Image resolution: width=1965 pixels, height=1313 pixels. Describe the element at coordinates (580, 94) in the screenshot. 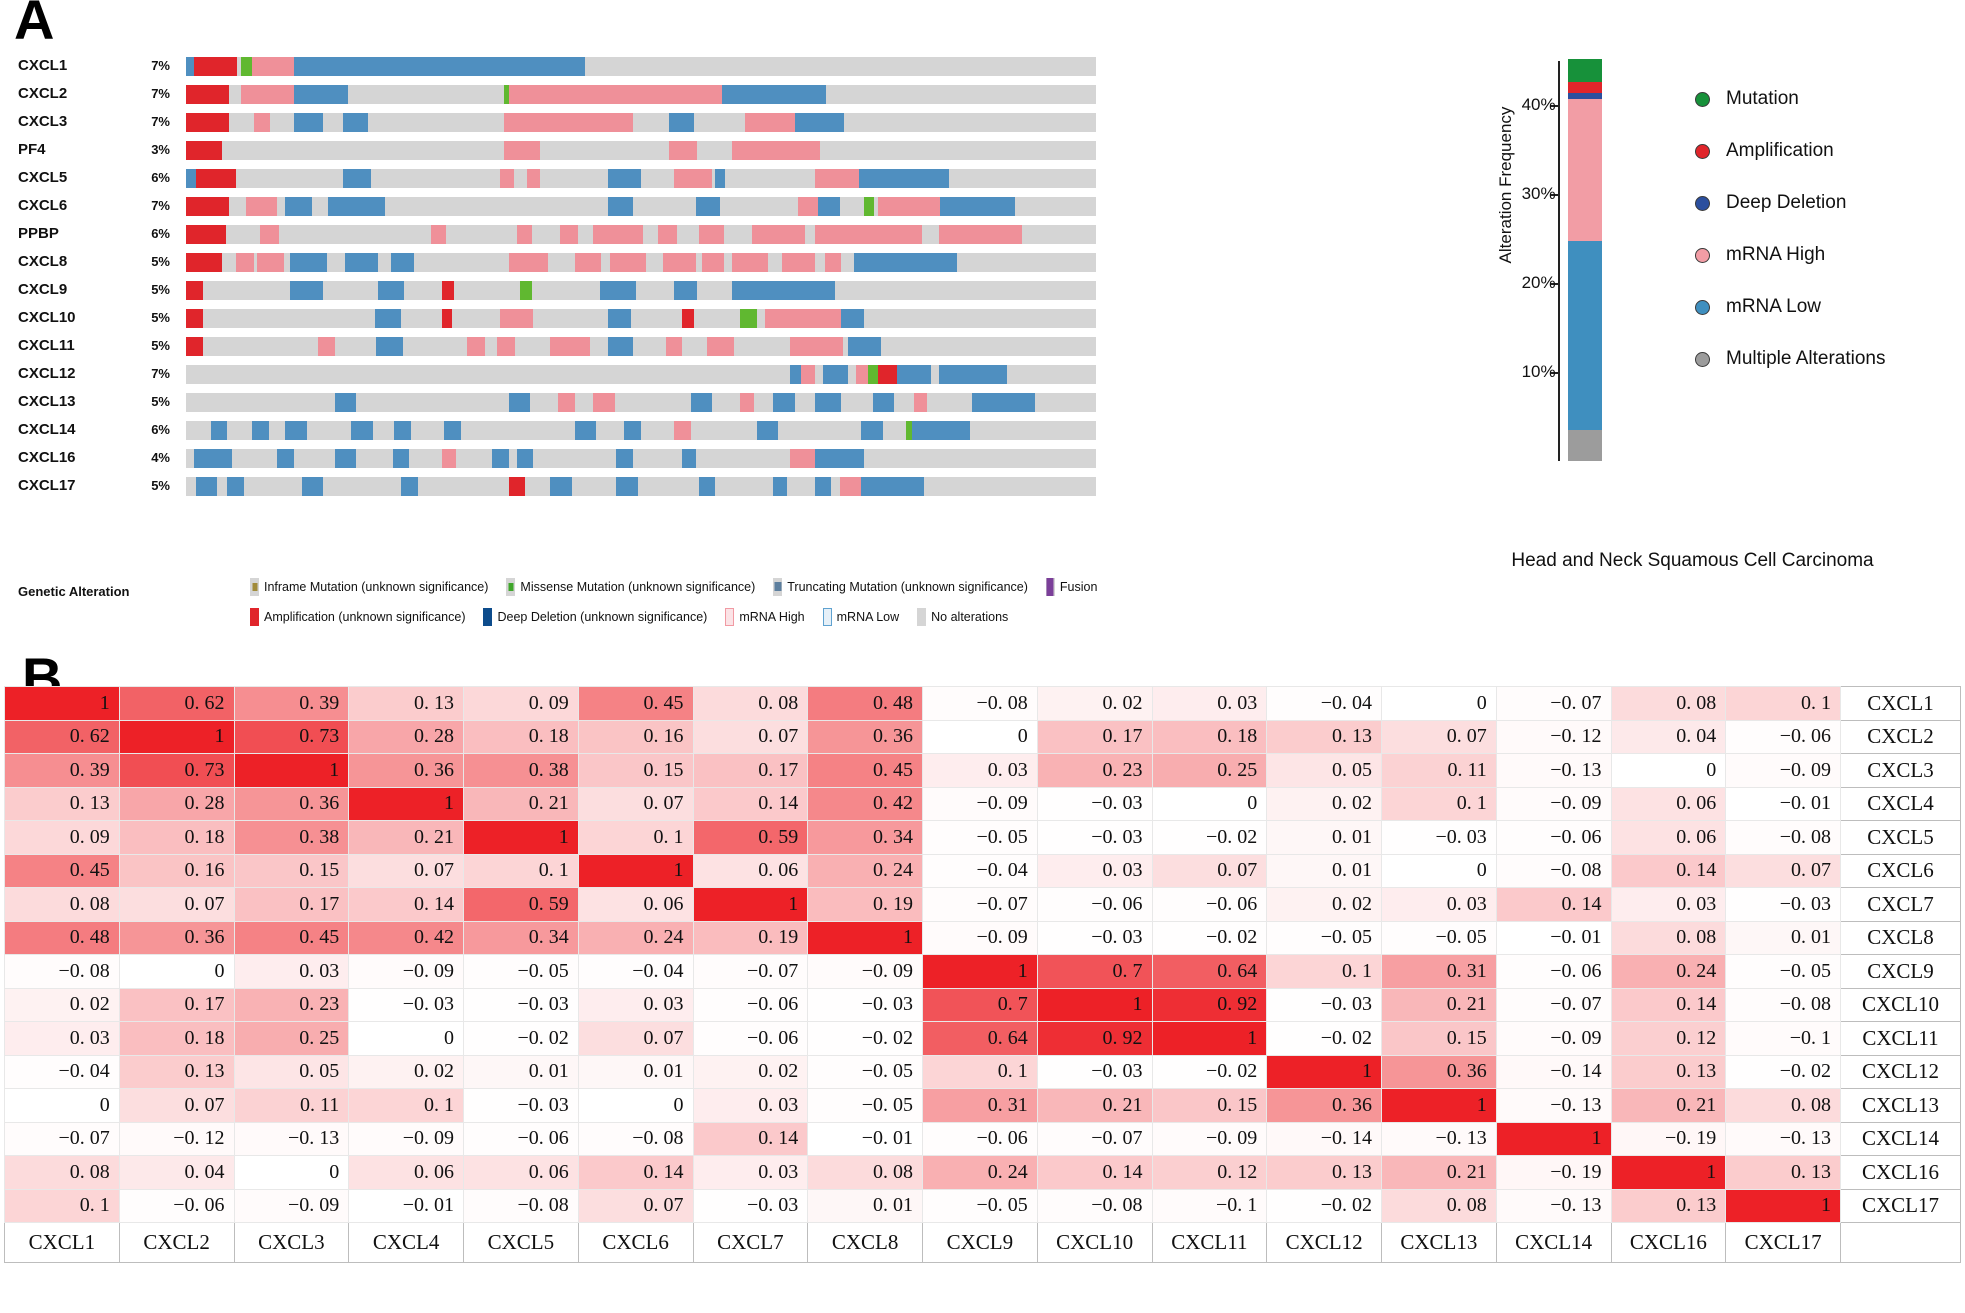

I see `oncoprint-row: CXCL2 7%` at that location.